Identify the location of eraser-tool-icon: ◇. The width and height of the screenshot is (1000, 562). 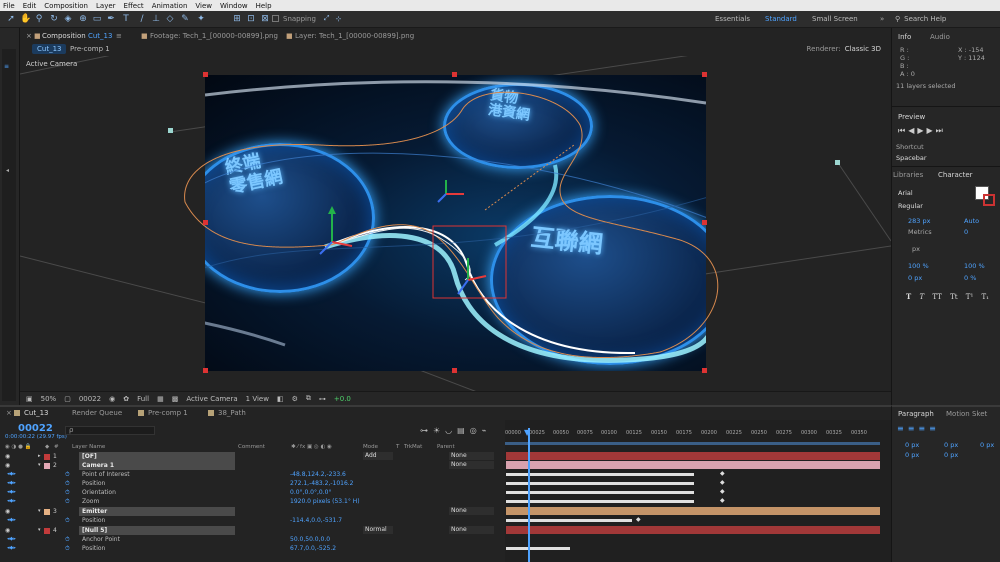
(170, 19).